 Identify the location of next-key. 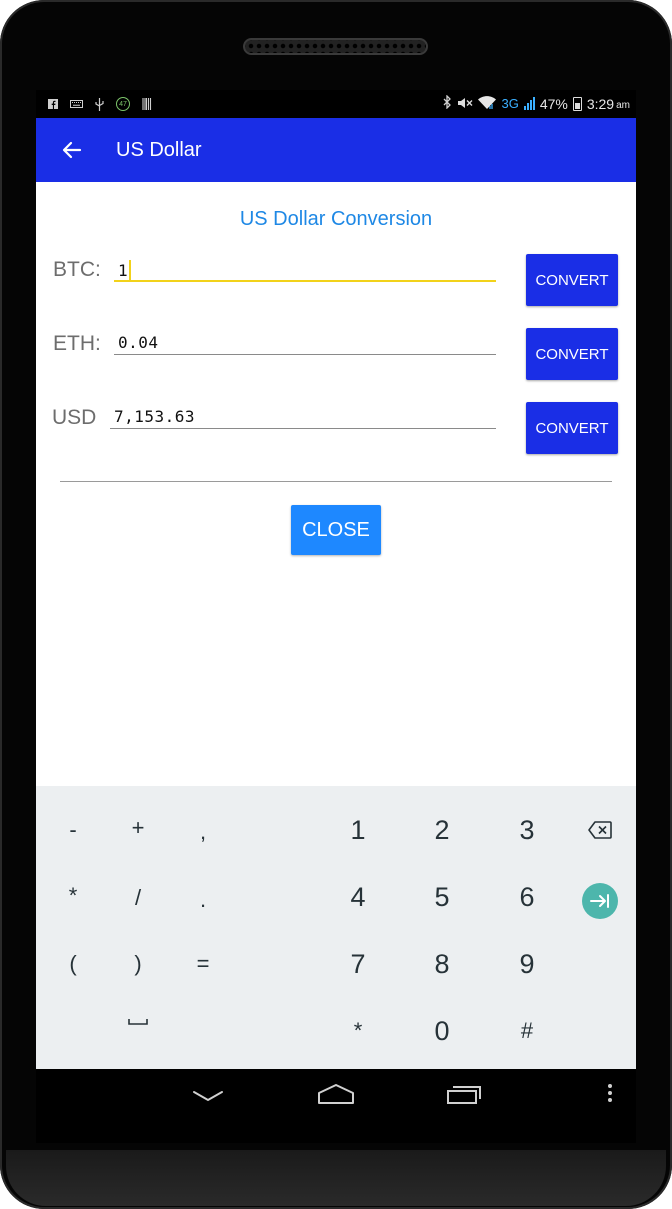
(600, 901).